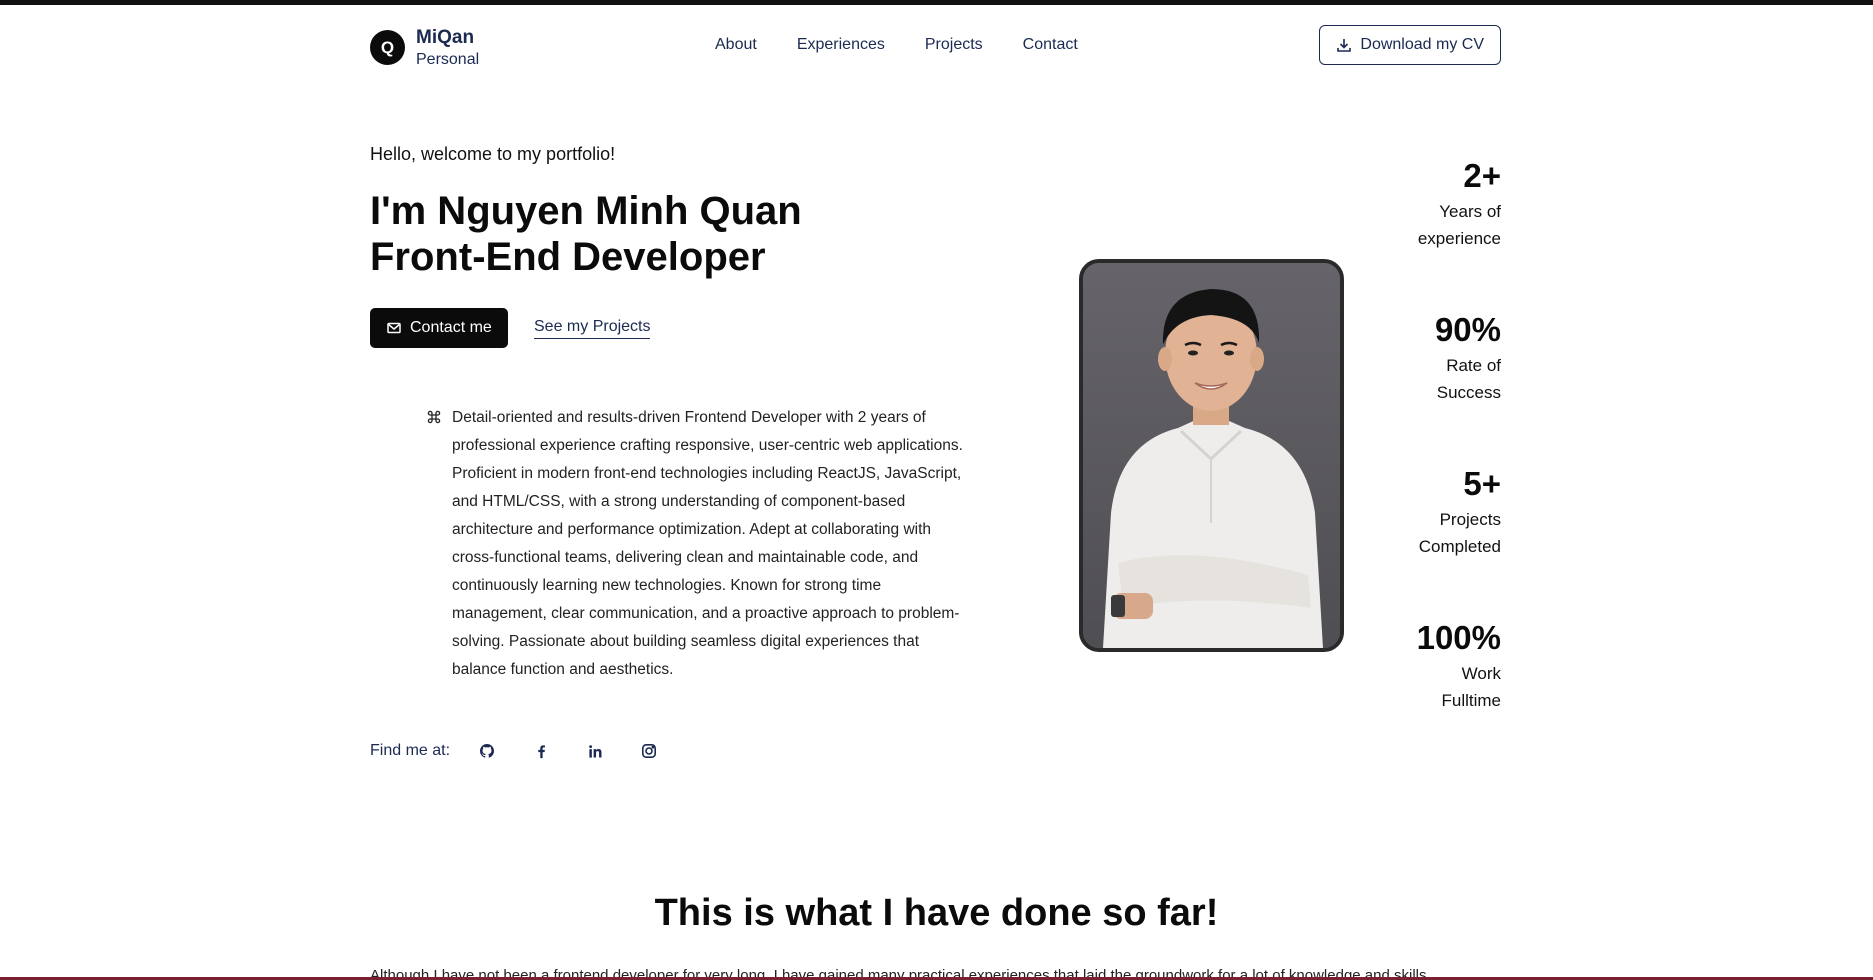 The width and height of the screenshot is (1873, 980). I want to click on find-me-row: Find me at:, so click(531, 751).